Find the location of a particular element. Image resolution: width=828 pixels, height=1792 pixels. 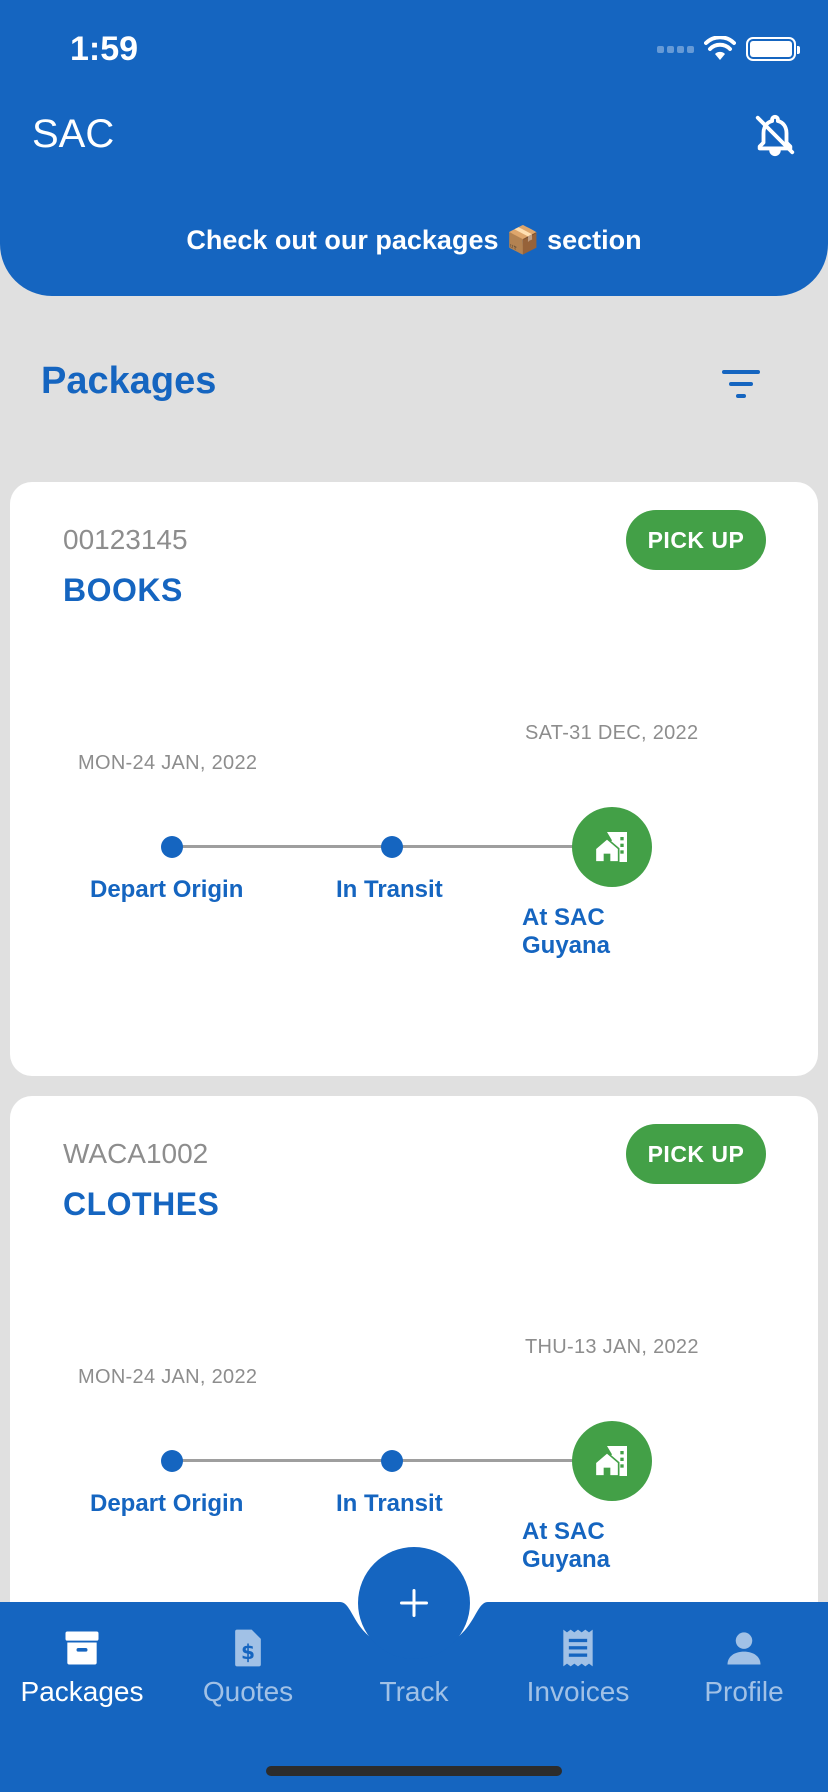

end-date: THU-13 JAN, 2022 is located at coordinates (612, 1347).